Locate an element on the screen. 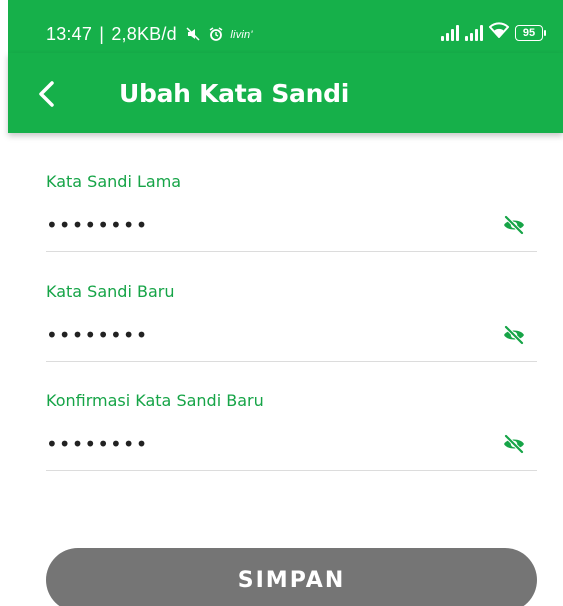 Image resolution: width=563 pixels, height=606 pixels. confirm-password-field: Konfirmasi Kata Sandi Baru is located at coordinates (291, 432).